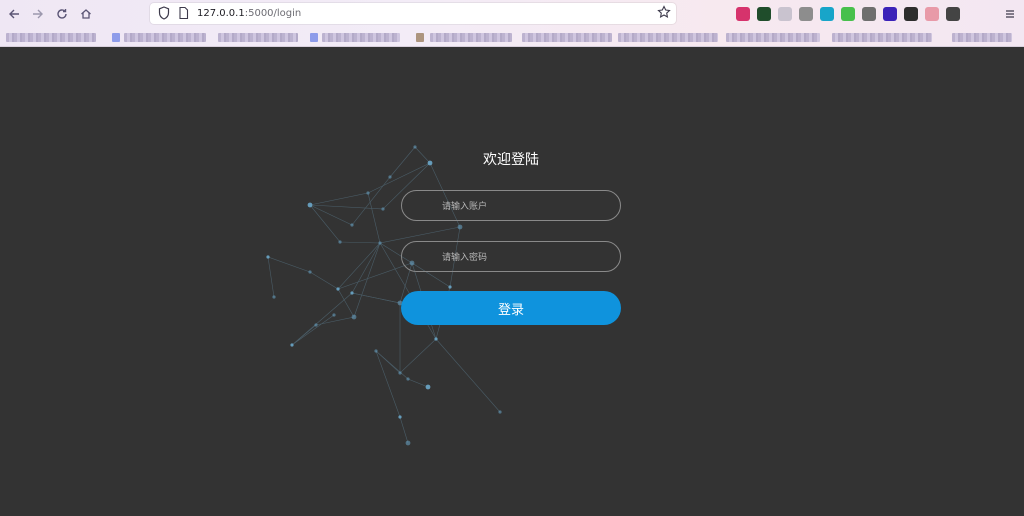 This screenshot has height=516, width=1024. I want to click on extension-gear-icon, so click(785, 14).